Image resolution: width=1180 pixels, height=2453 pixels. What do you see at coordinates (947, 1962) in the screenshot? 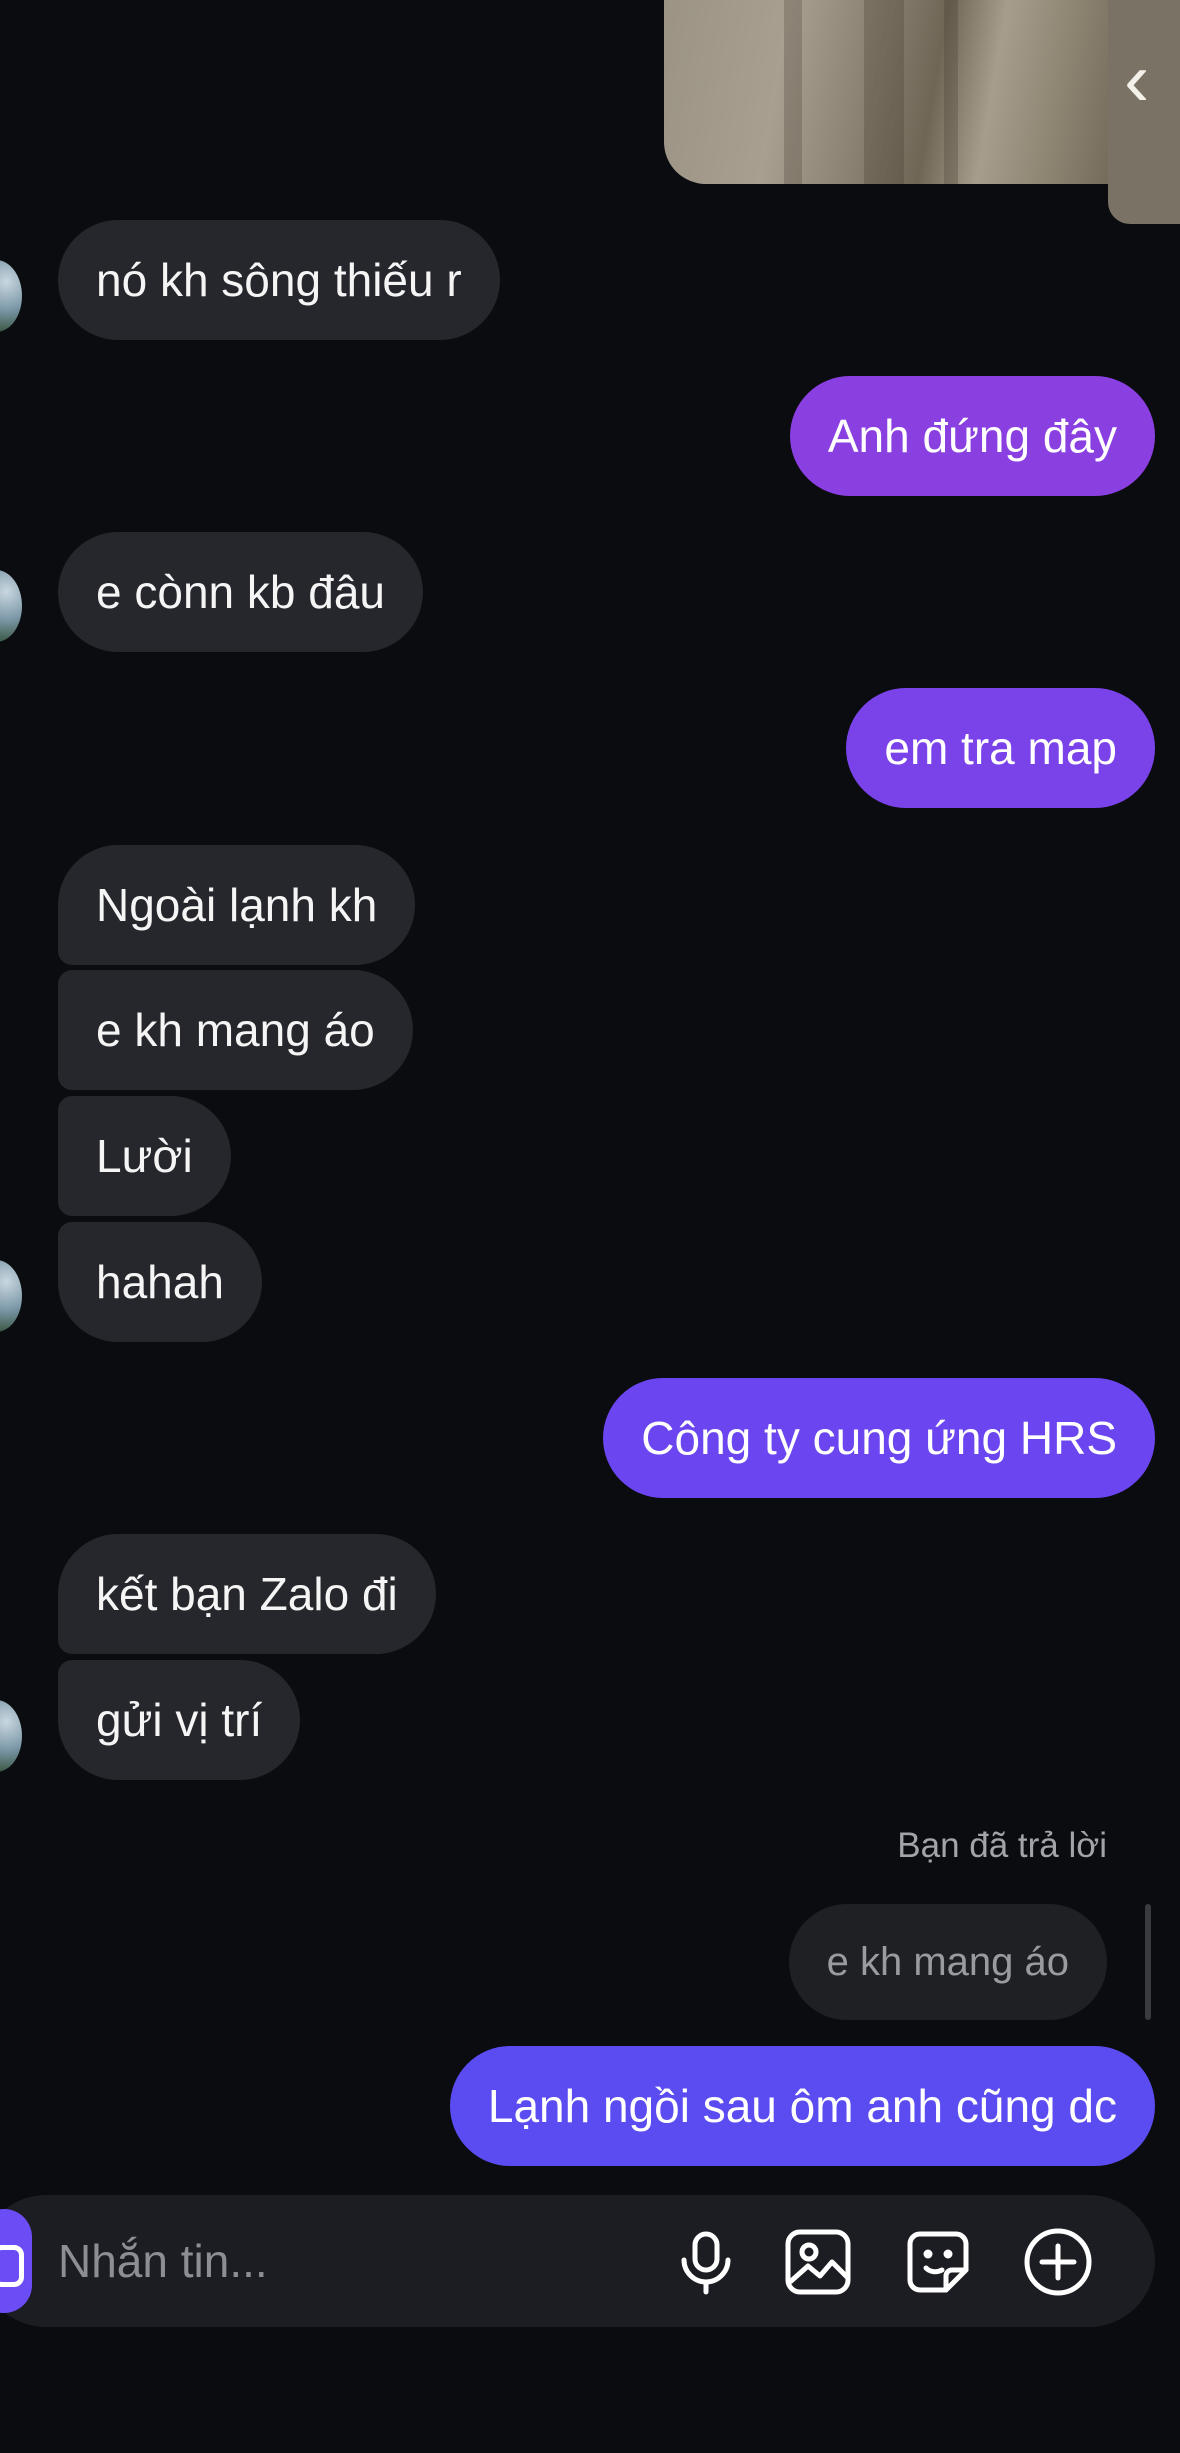
I see `quoted-message: e kh mang áo` at bounding box center [947, 1962].